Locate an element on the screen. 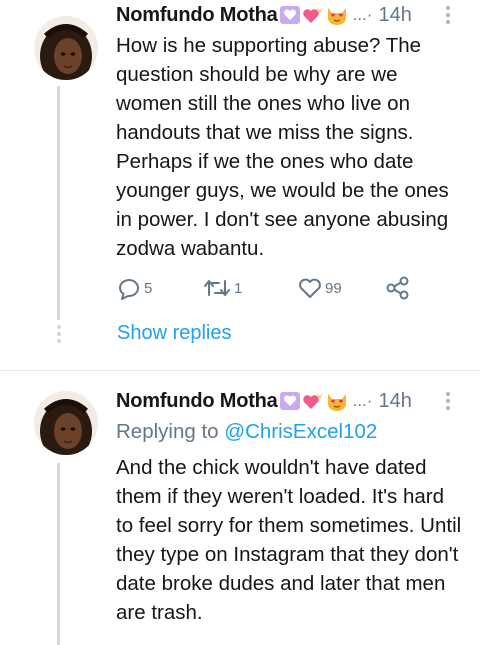 The image size is (480, 645). retweet-count: 1 is located at coordinates (238, 288).